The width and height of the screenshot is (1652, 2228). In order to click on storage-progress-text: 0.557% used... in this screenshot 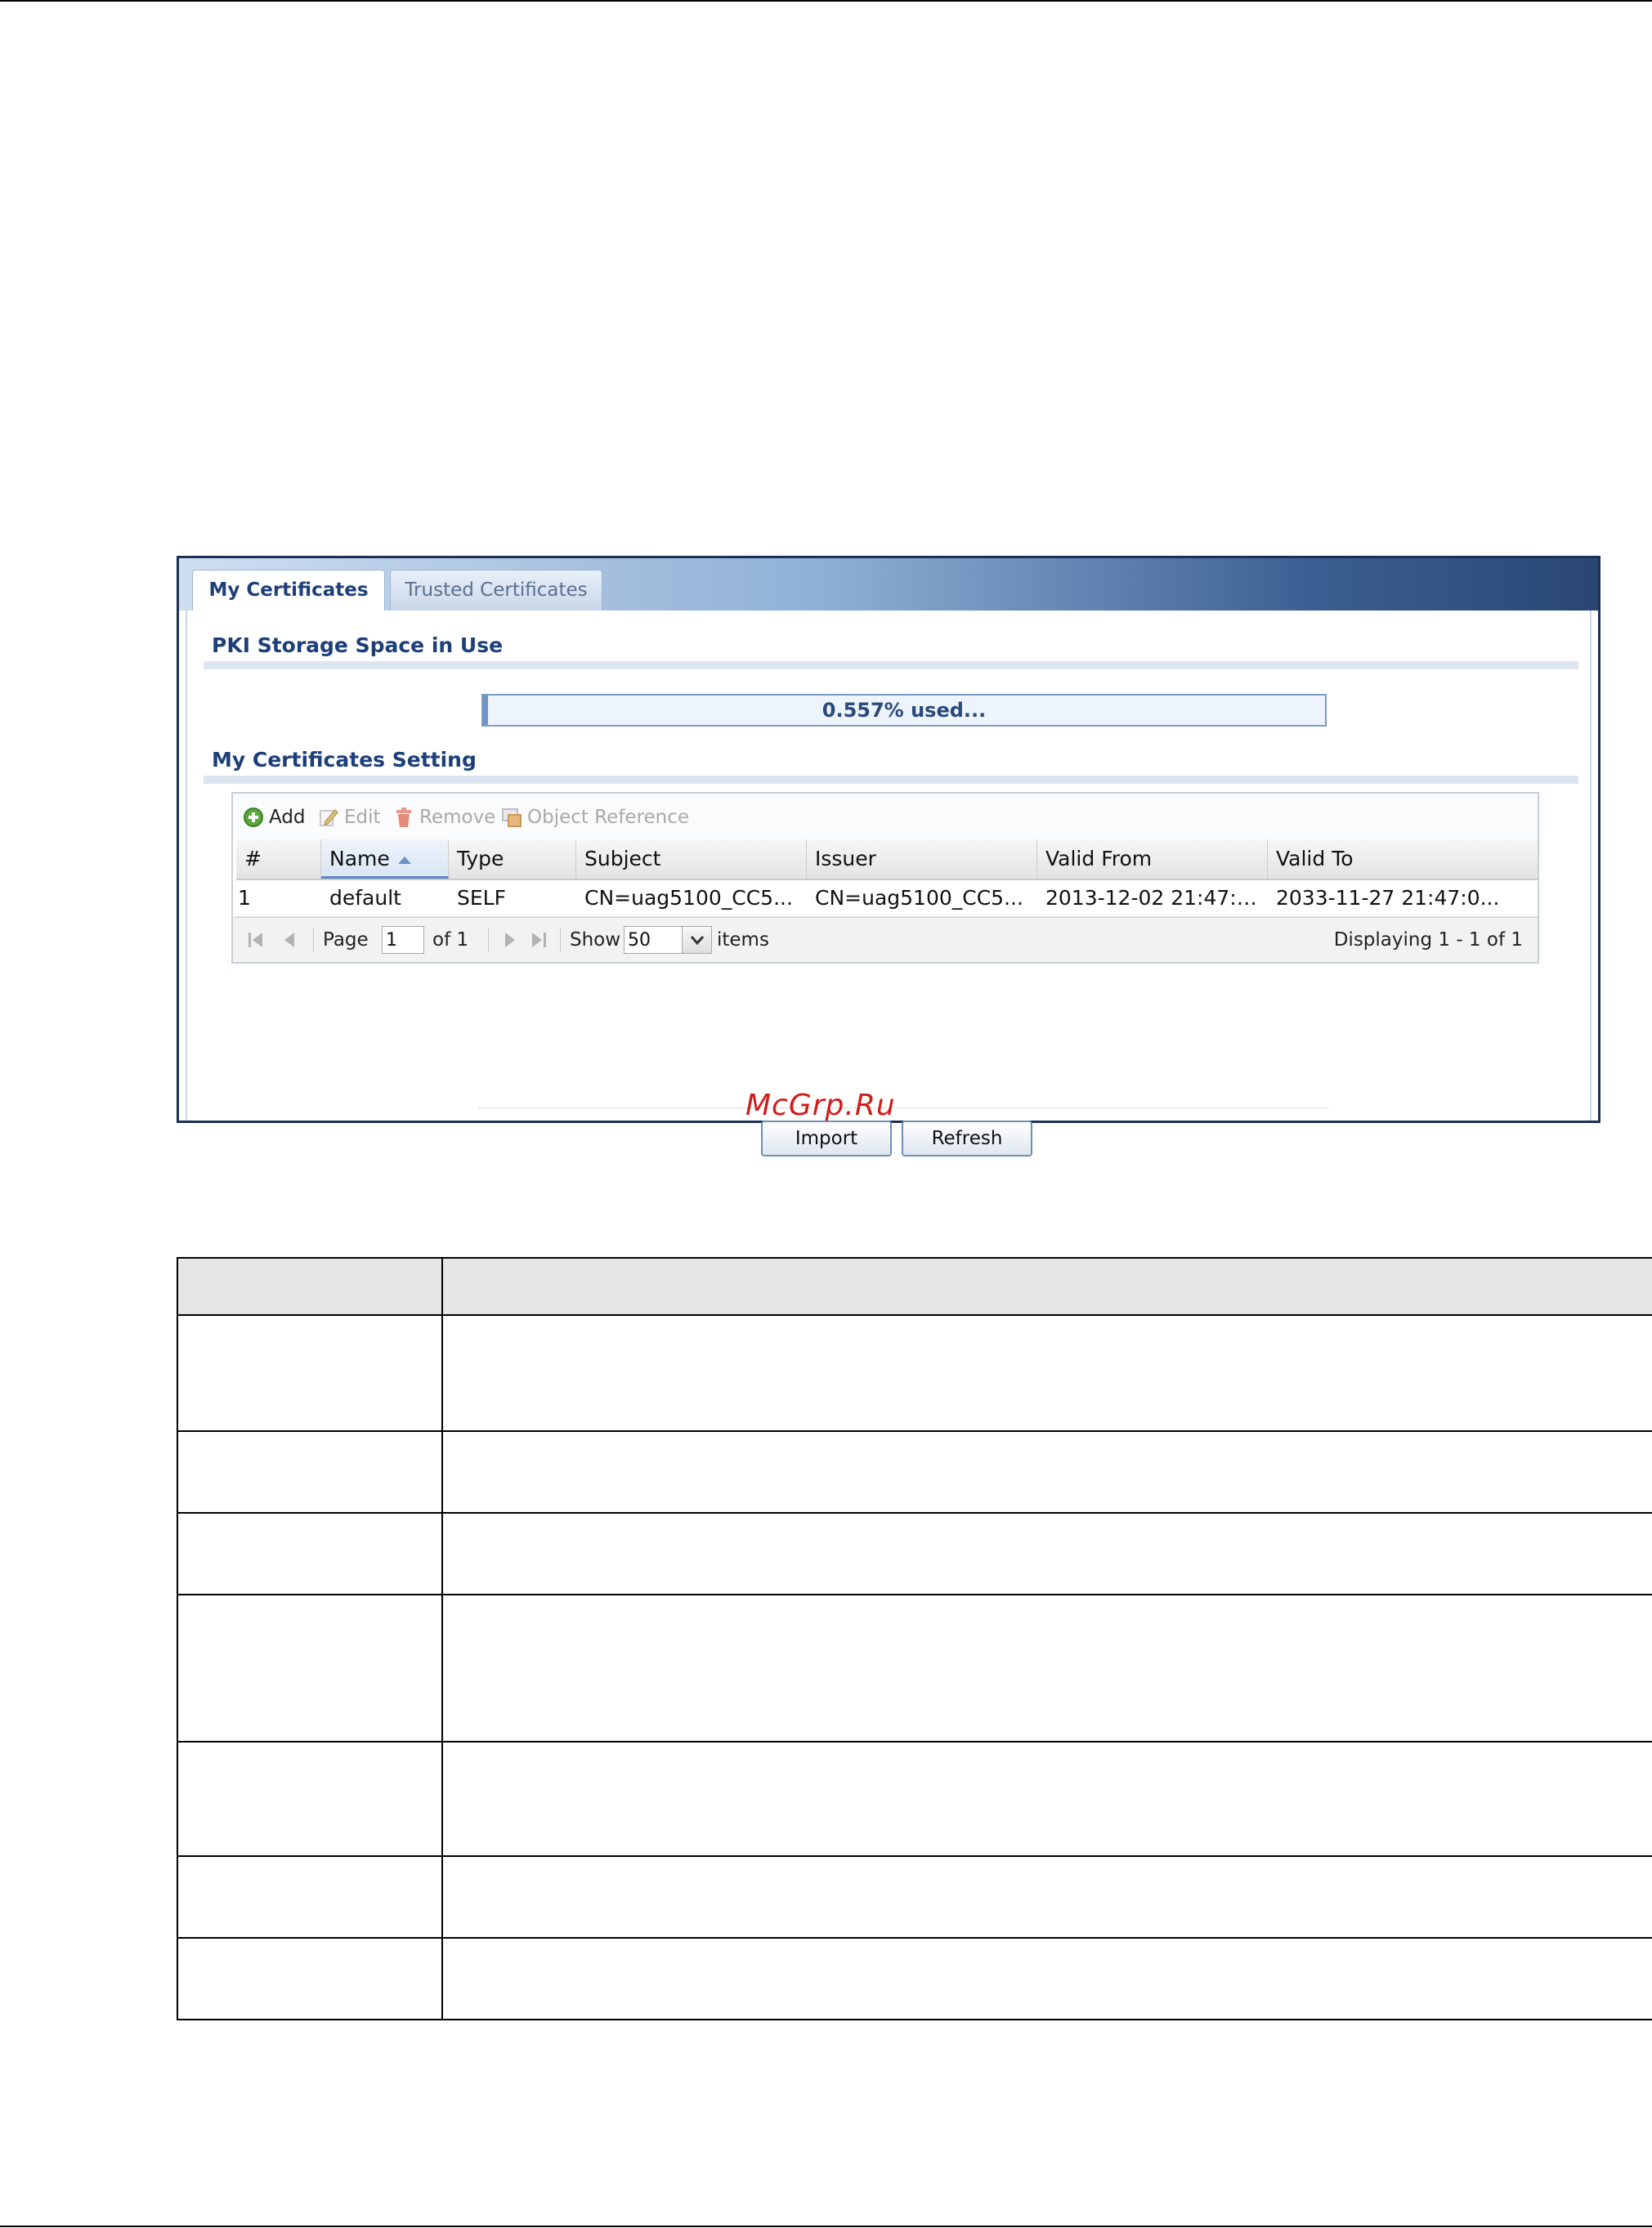, I will do `click(905, 710)`.